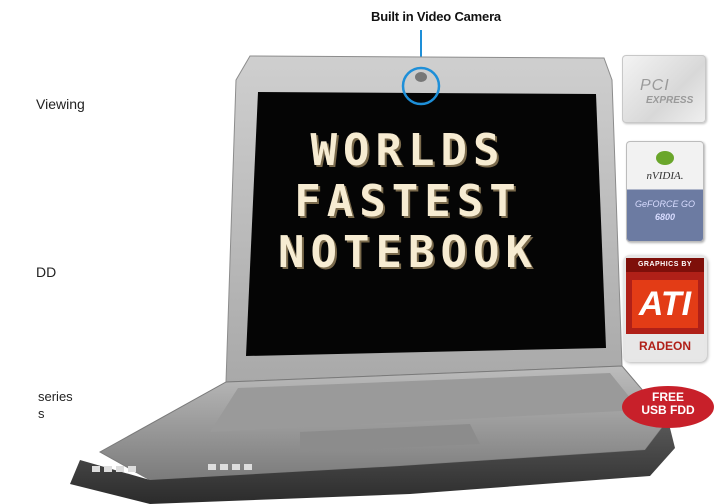 Image resolution: width=727 pixels, height=504 pixels. Describe the element at coordinates (665, 265) in the screenshot. I see `ati-top-text: GRAPHICS BY` at that location.